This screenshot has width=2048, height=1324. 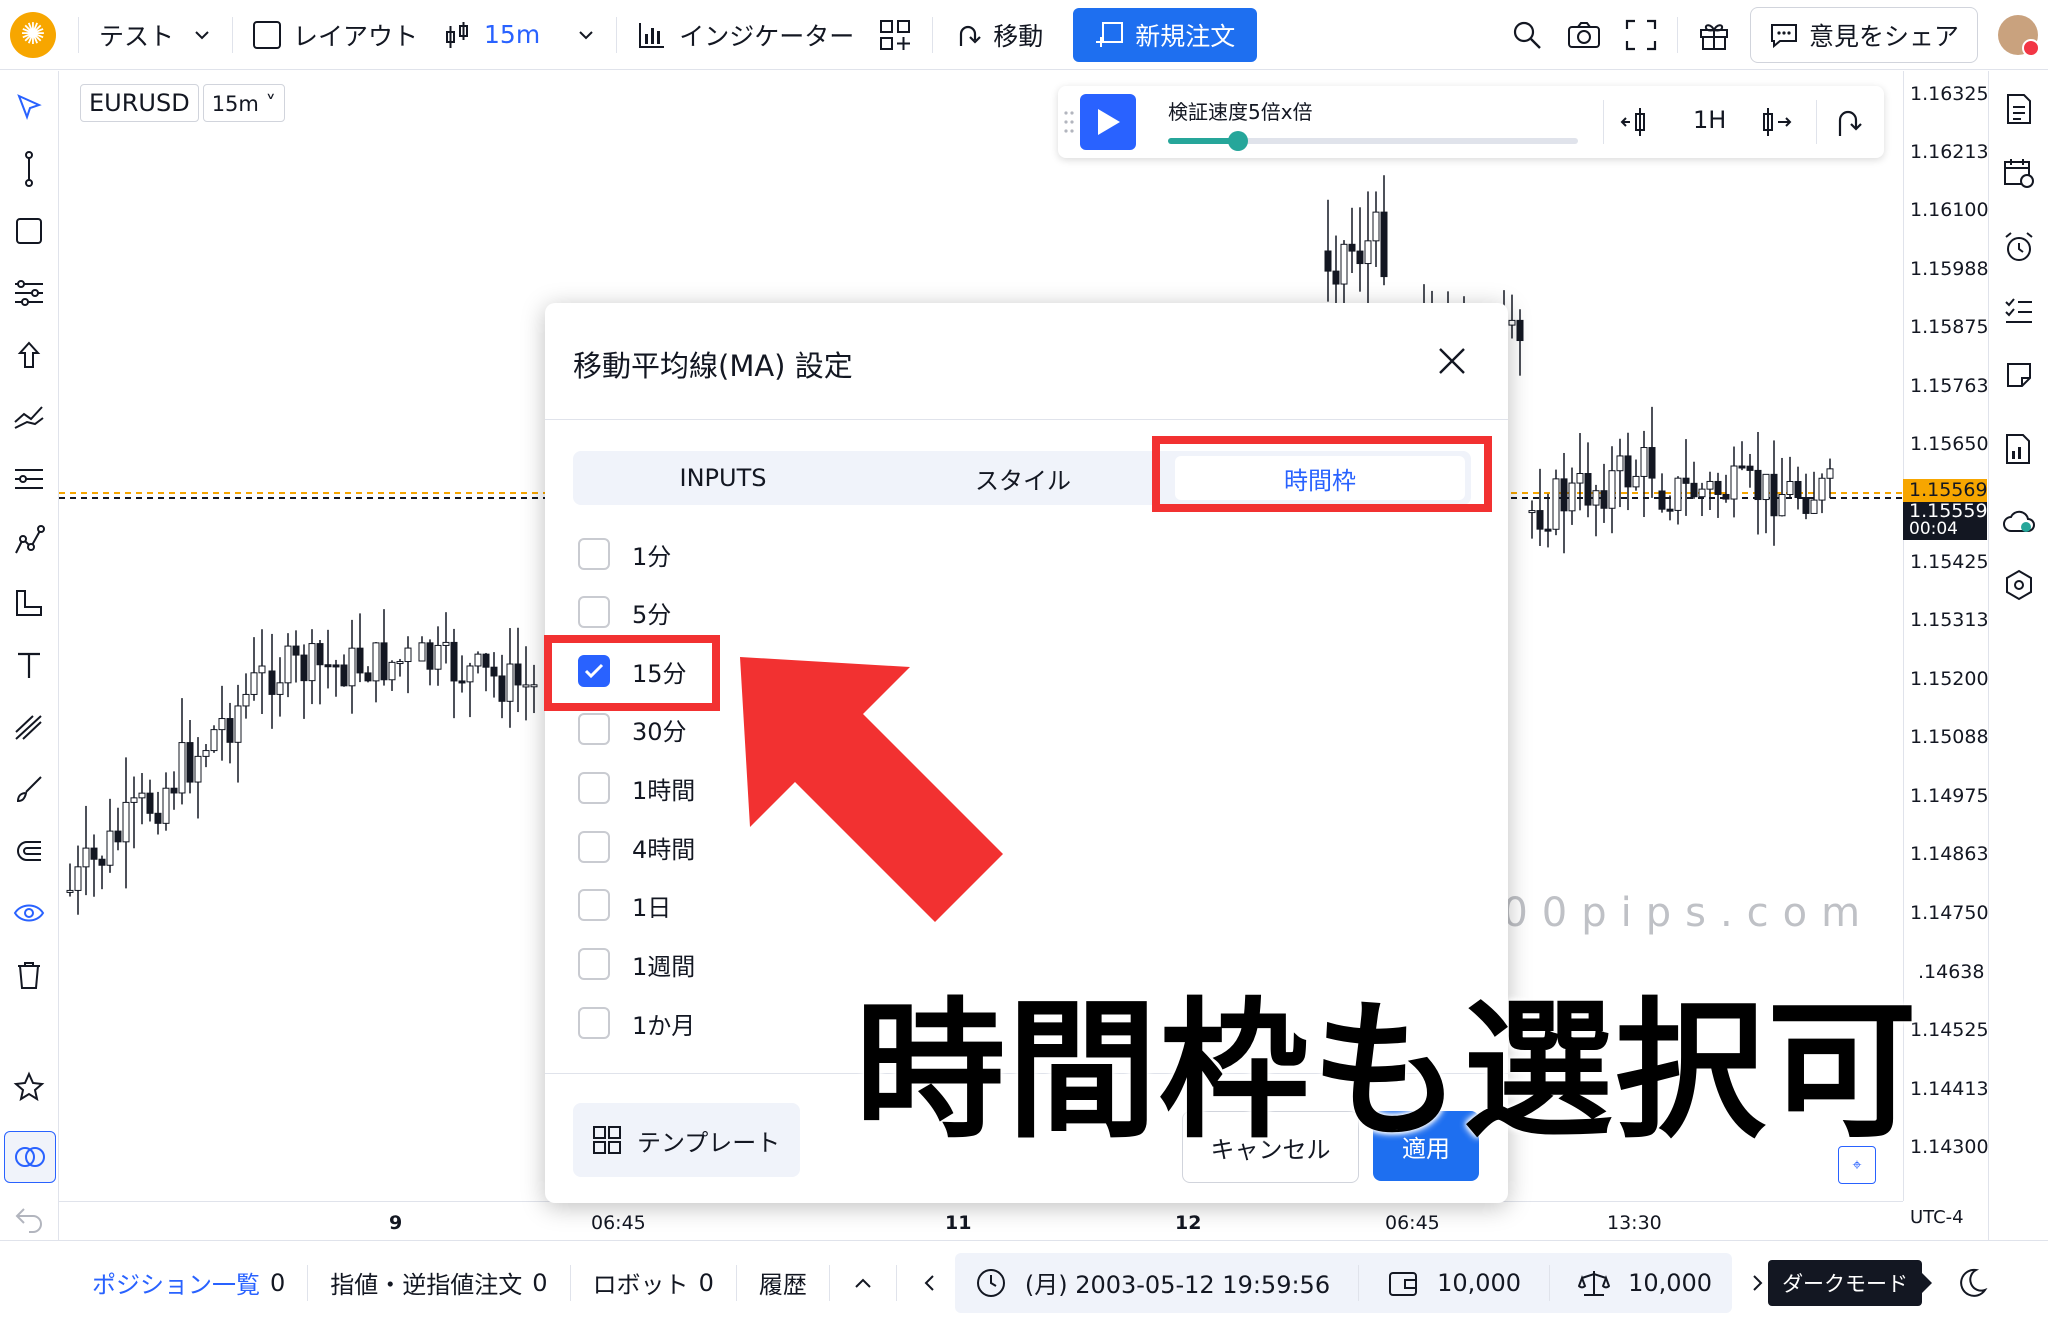 I want to click on play-button, so click(x=1108, y=122).